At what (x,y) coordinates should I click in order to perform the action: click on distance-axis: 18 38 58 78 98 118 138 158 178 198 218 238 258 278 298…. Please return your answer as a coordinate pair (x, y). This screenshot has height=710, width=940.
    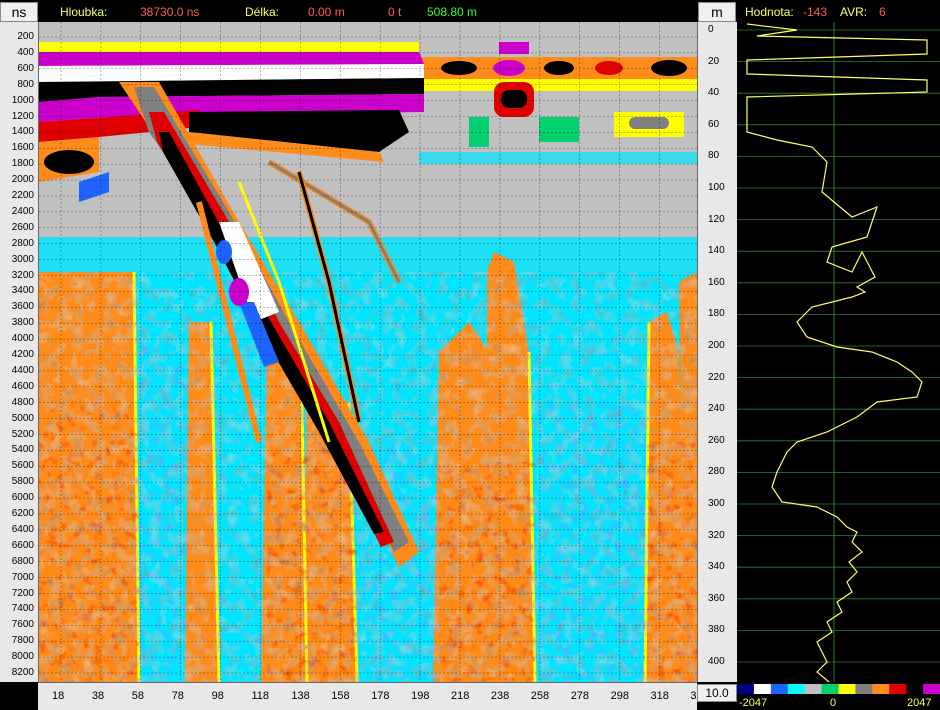
    Looking at the image, I should click on (373, 696).